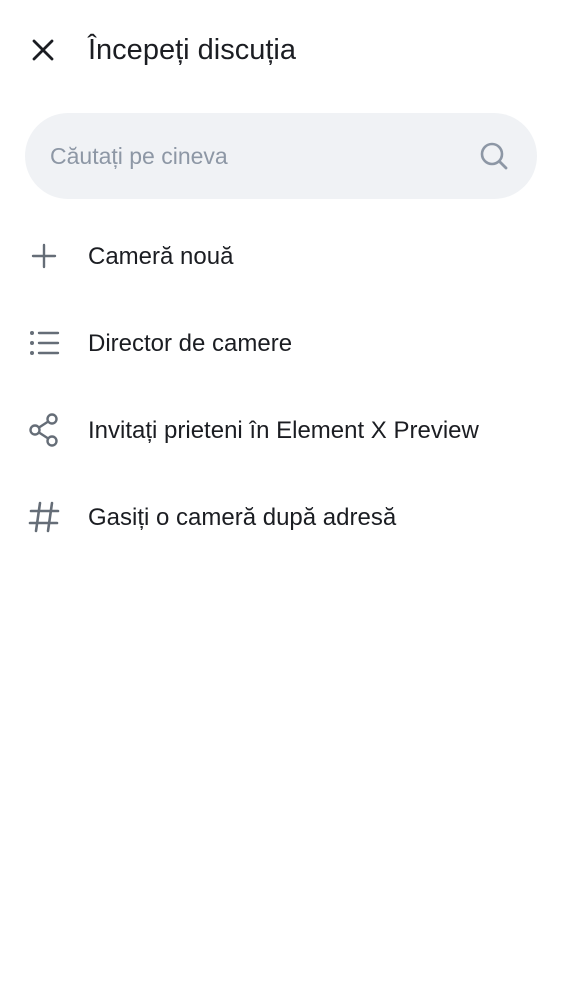 This screenshot has width=562, height=1000. I want to click on close-icon, so click(43, 50).